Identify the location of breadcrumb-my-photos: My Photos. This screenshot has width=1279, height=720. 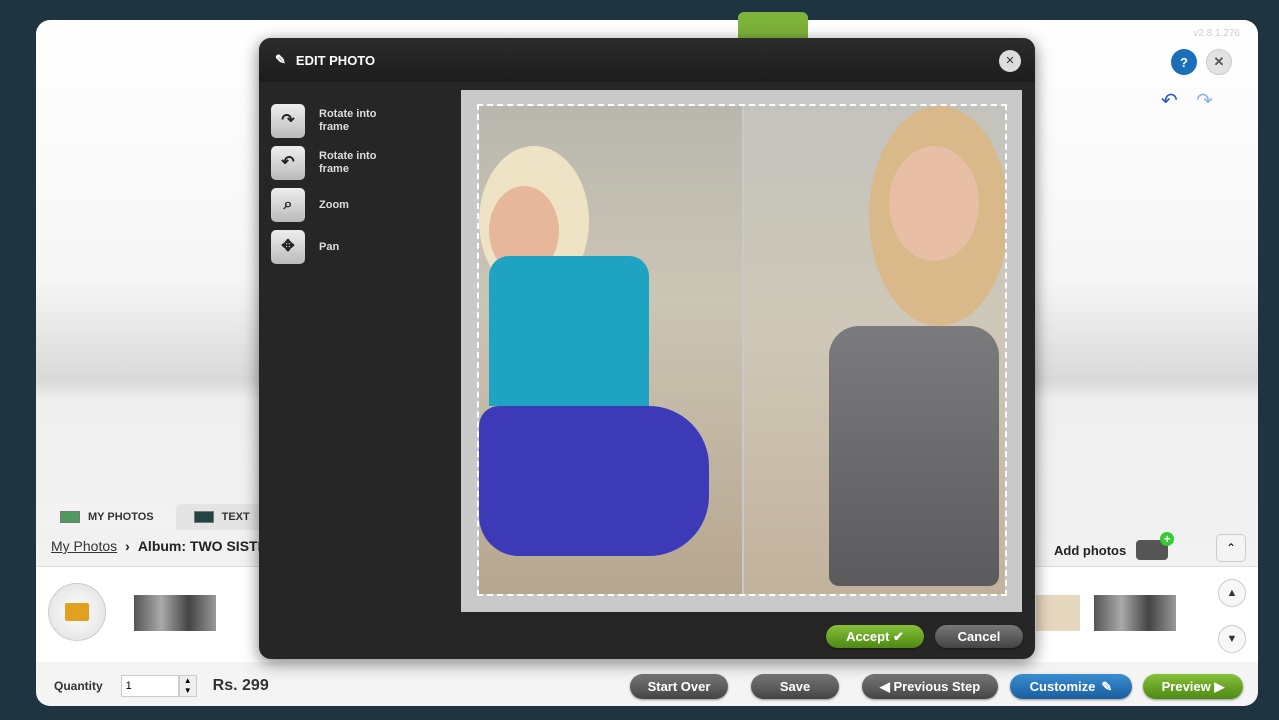
(84, 546).